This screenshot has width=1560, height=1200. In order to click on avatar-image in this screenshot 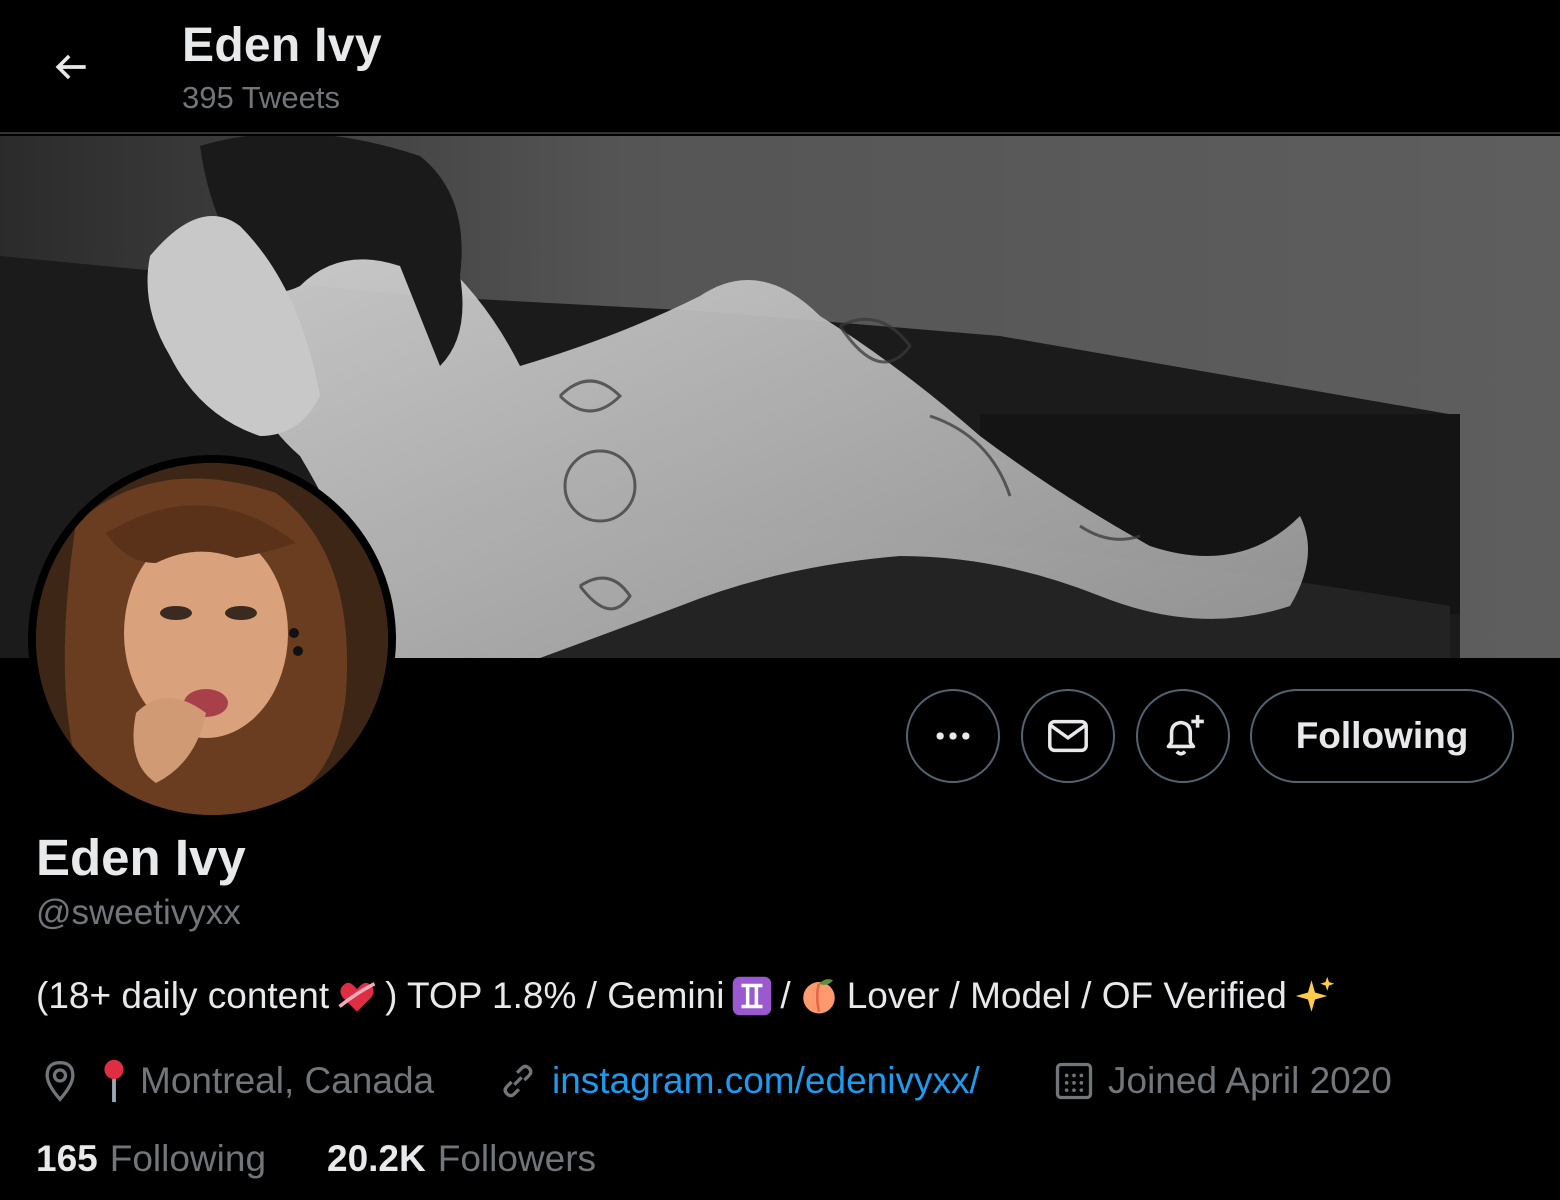, I will do `click(212, 639)`.